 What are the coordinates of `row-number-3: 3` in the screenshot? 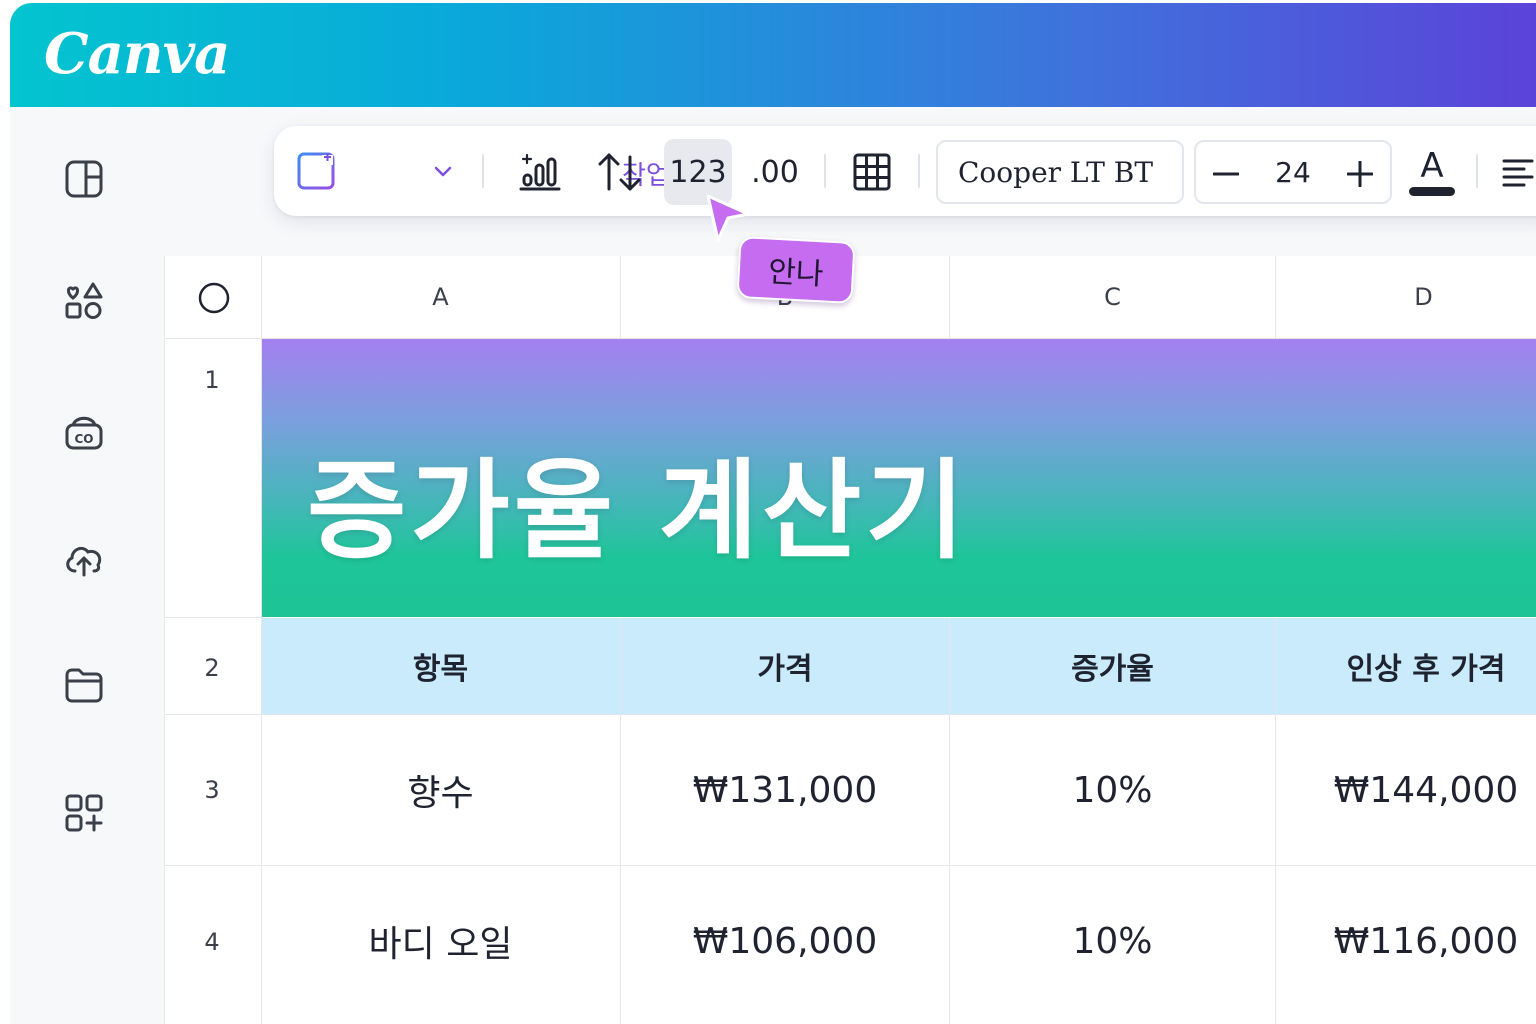 It's located at (212, 790).